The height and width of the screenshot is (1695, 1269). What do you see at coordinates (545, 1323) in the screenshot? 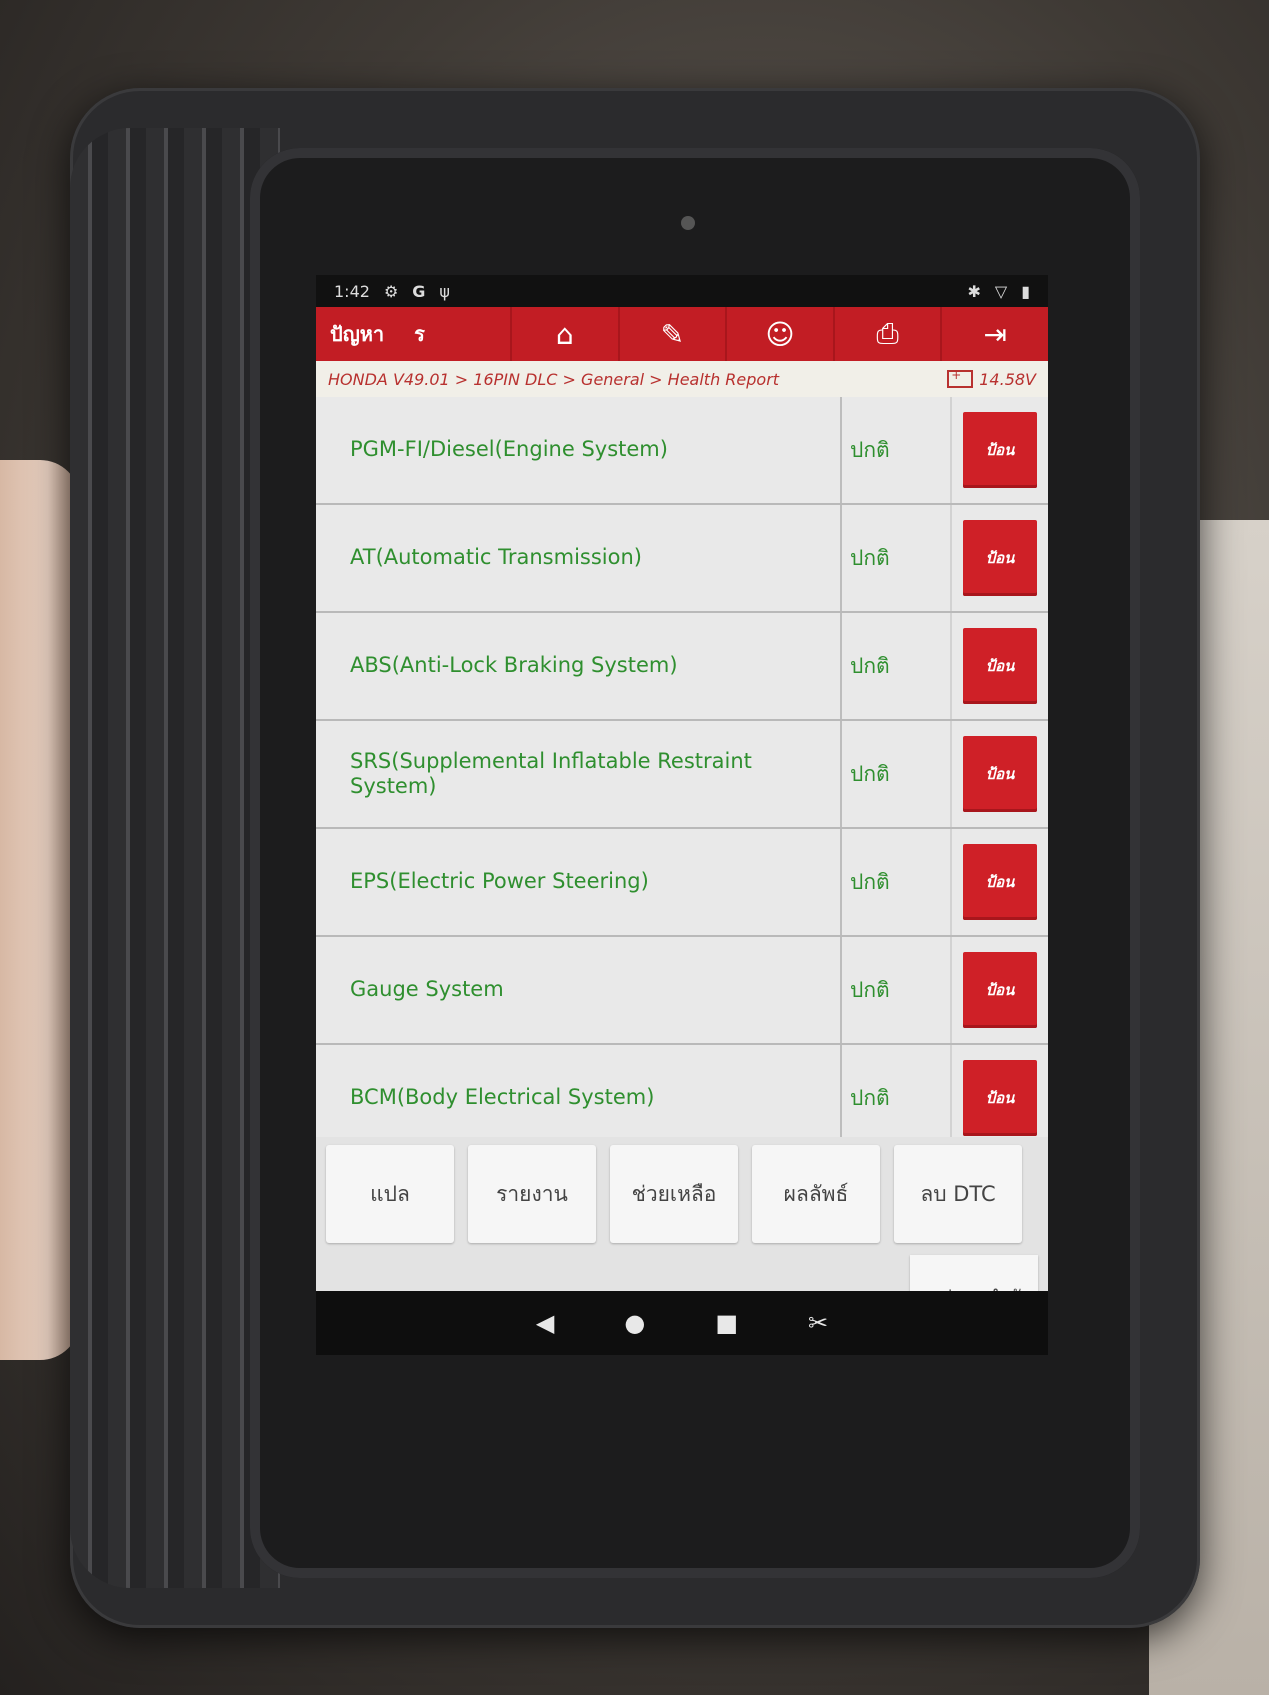
I see `back-icon: ◀` at bounding box center [545, 1323].